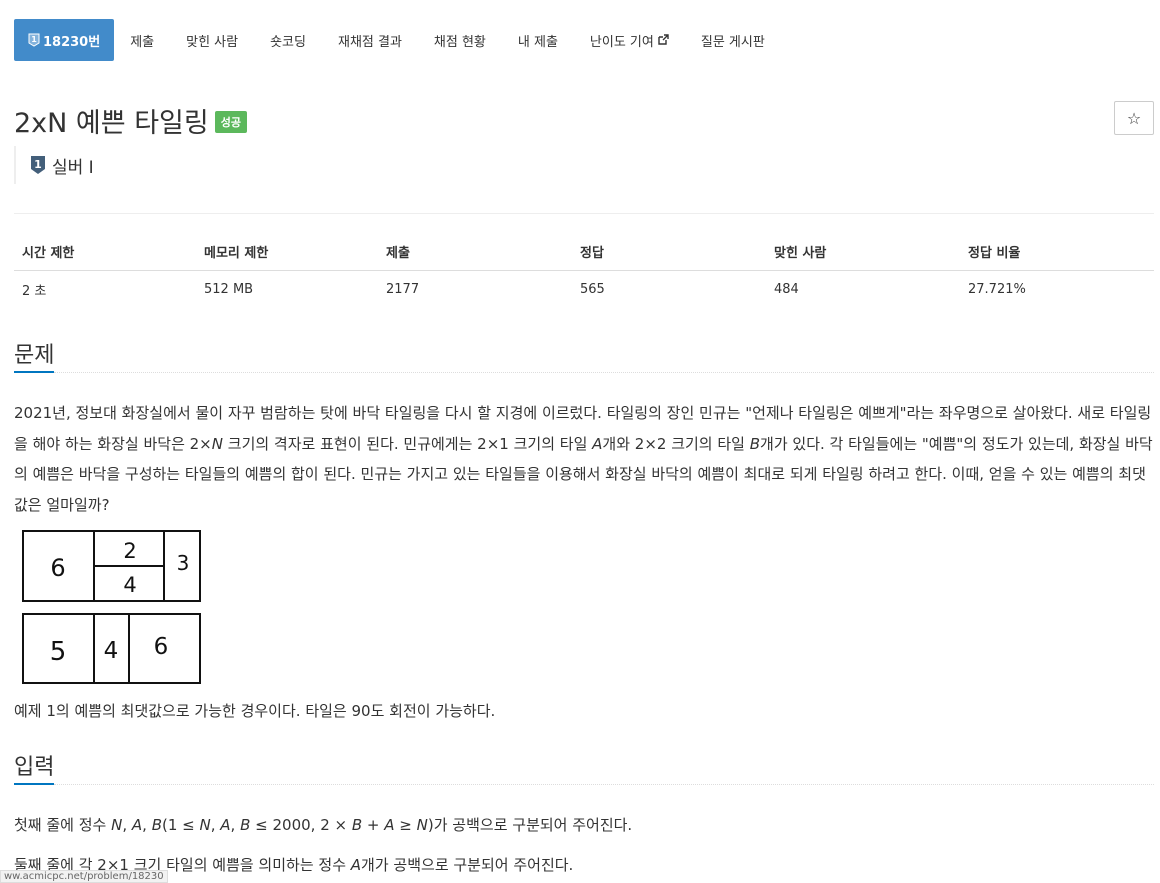 The height and width of the screenshot is (883, 1160). What do you see at coordinates (34, 355) in the screenshot?
I see `section-heading-problem: 문제` at bounding box center [34, 355].